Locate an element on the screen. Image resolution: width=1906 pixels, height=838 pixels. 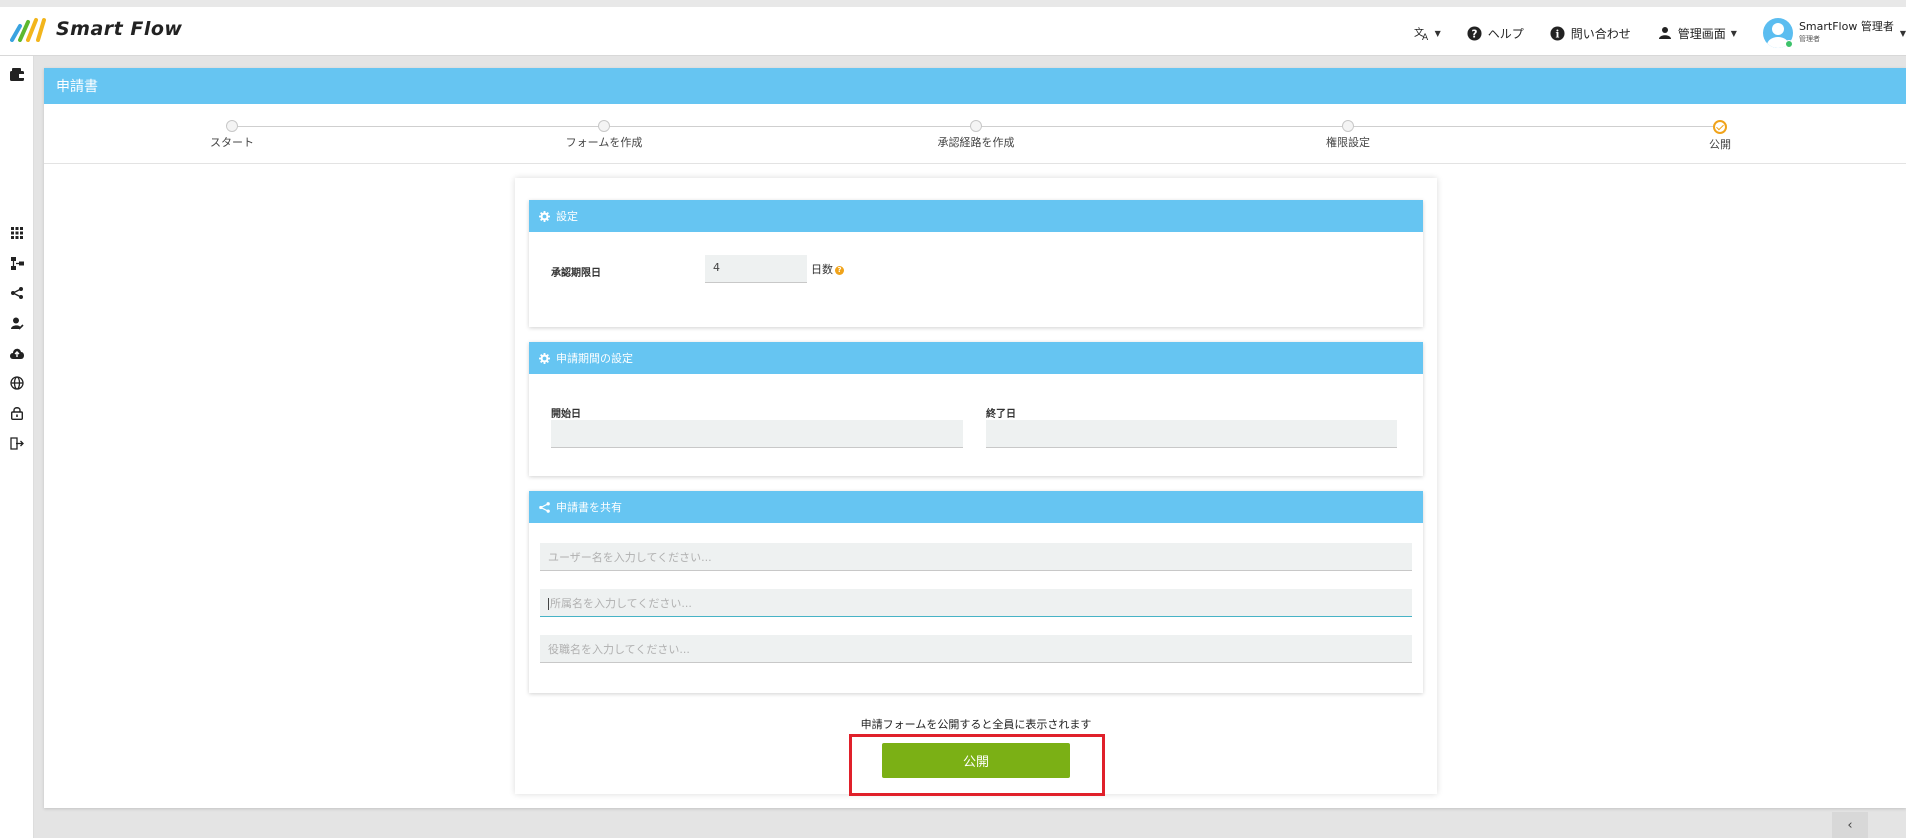
language-menu: 文A ▼ is located at coordinates (1427, 33).